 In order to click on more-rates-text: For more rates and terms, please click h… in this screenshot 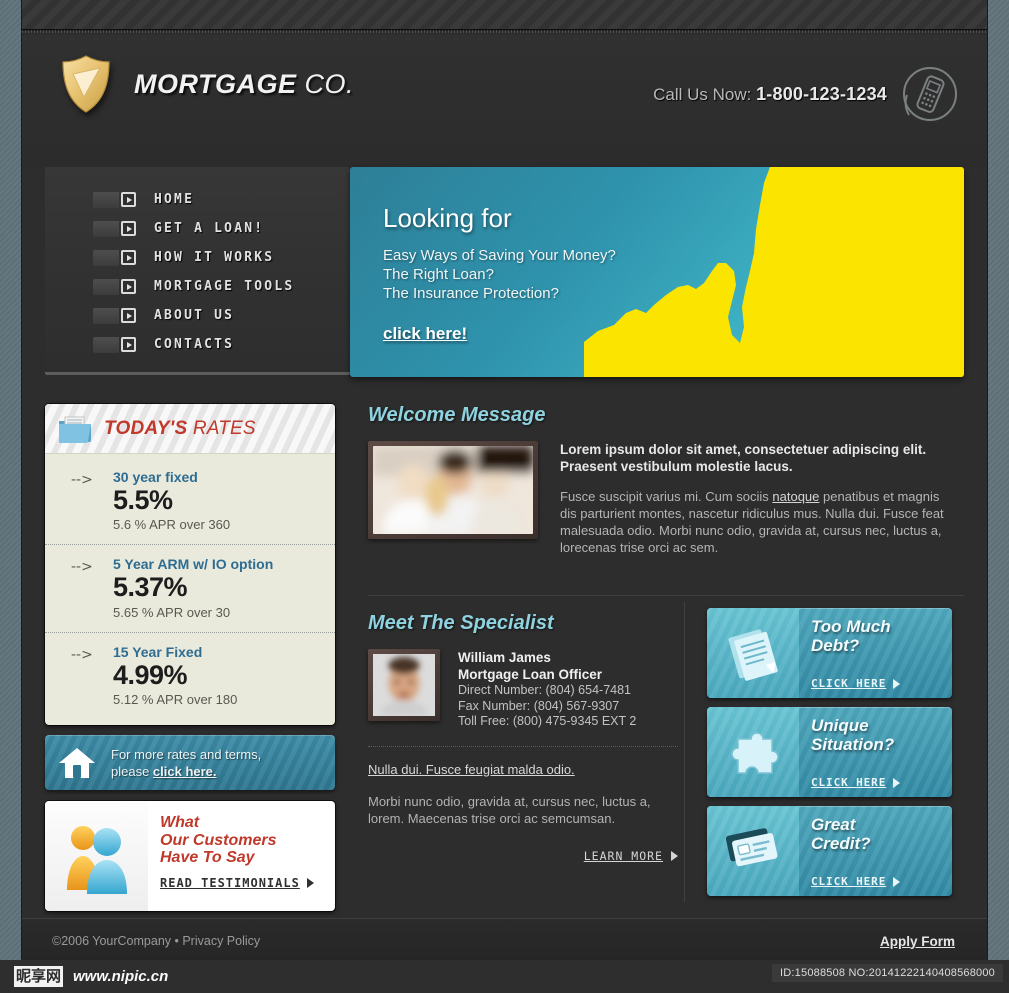, I will do `click(186, 763)`.